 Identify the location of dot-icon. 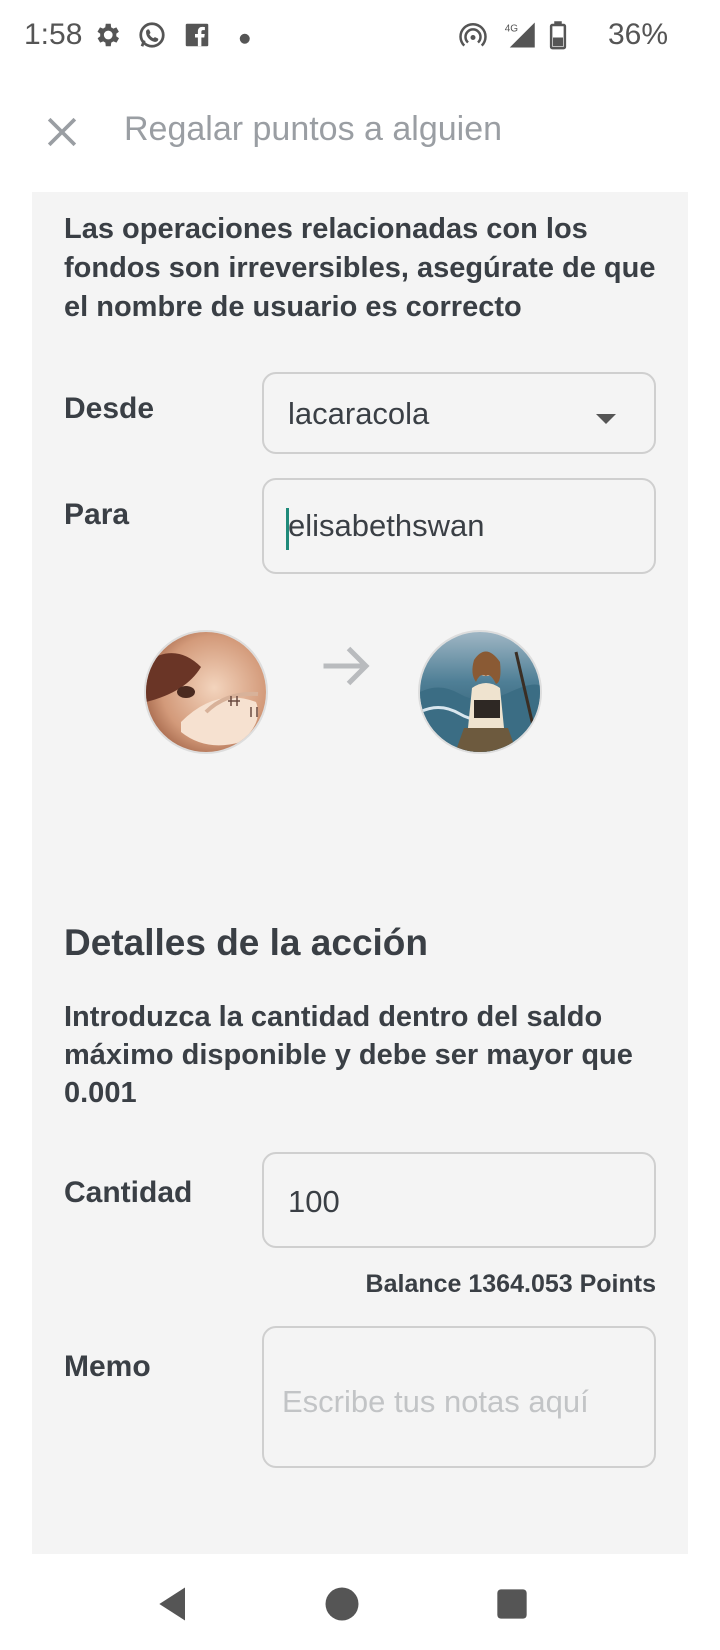
(244, 38).